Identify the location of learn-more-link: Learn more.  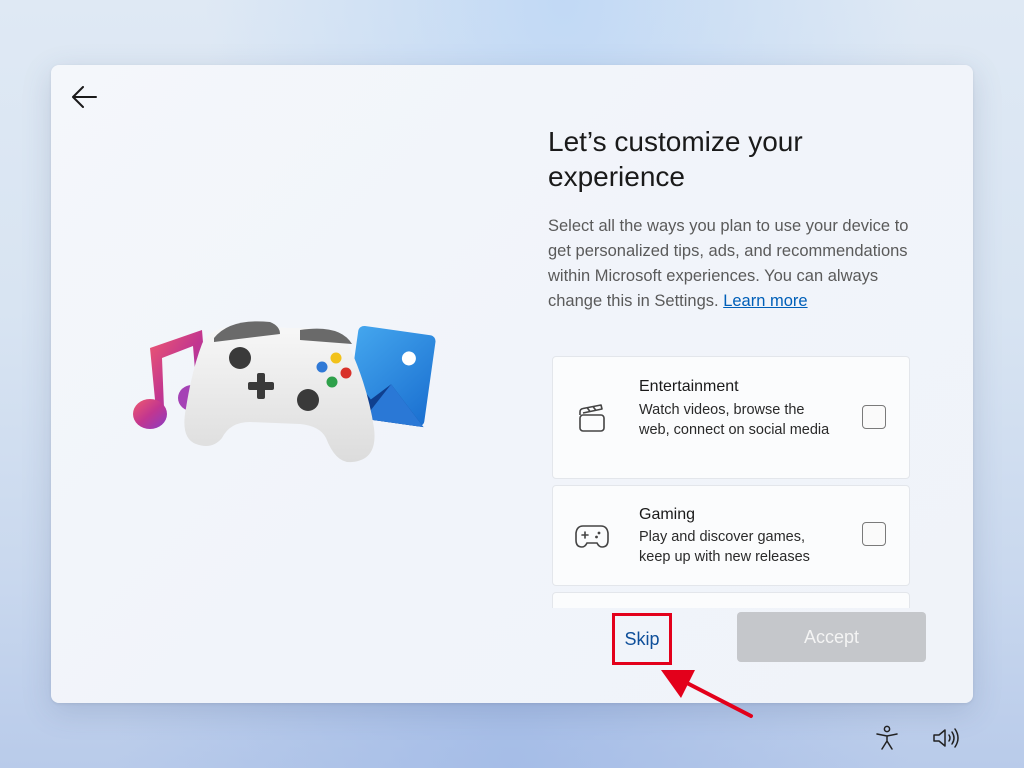
(765, 301).